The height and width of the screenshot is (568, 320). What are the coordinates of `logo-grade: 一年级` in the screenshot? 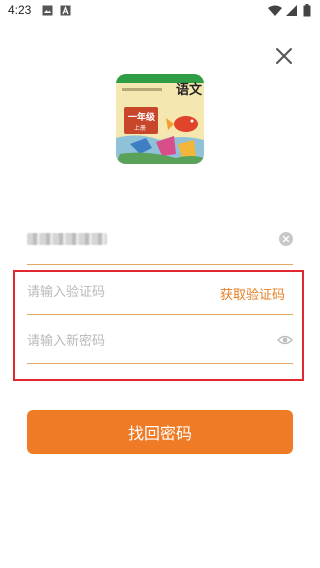 It's located at (142, 117).